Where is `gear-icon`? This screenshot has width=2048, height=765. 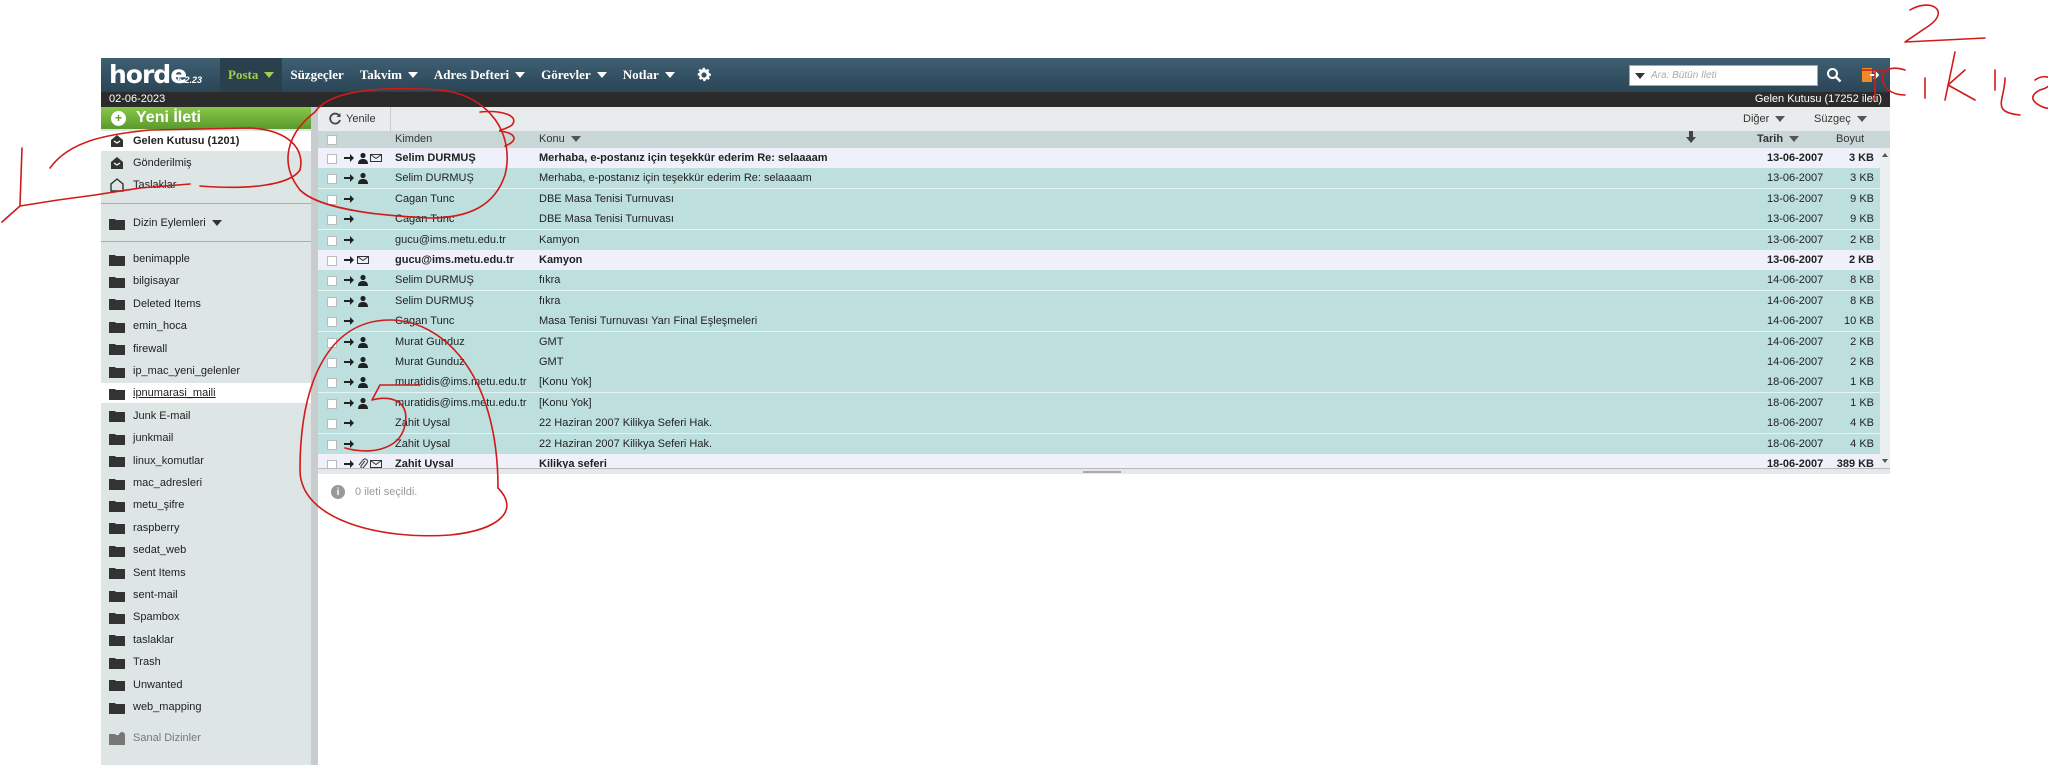 gear-icon is located at coordinates (704, 75).